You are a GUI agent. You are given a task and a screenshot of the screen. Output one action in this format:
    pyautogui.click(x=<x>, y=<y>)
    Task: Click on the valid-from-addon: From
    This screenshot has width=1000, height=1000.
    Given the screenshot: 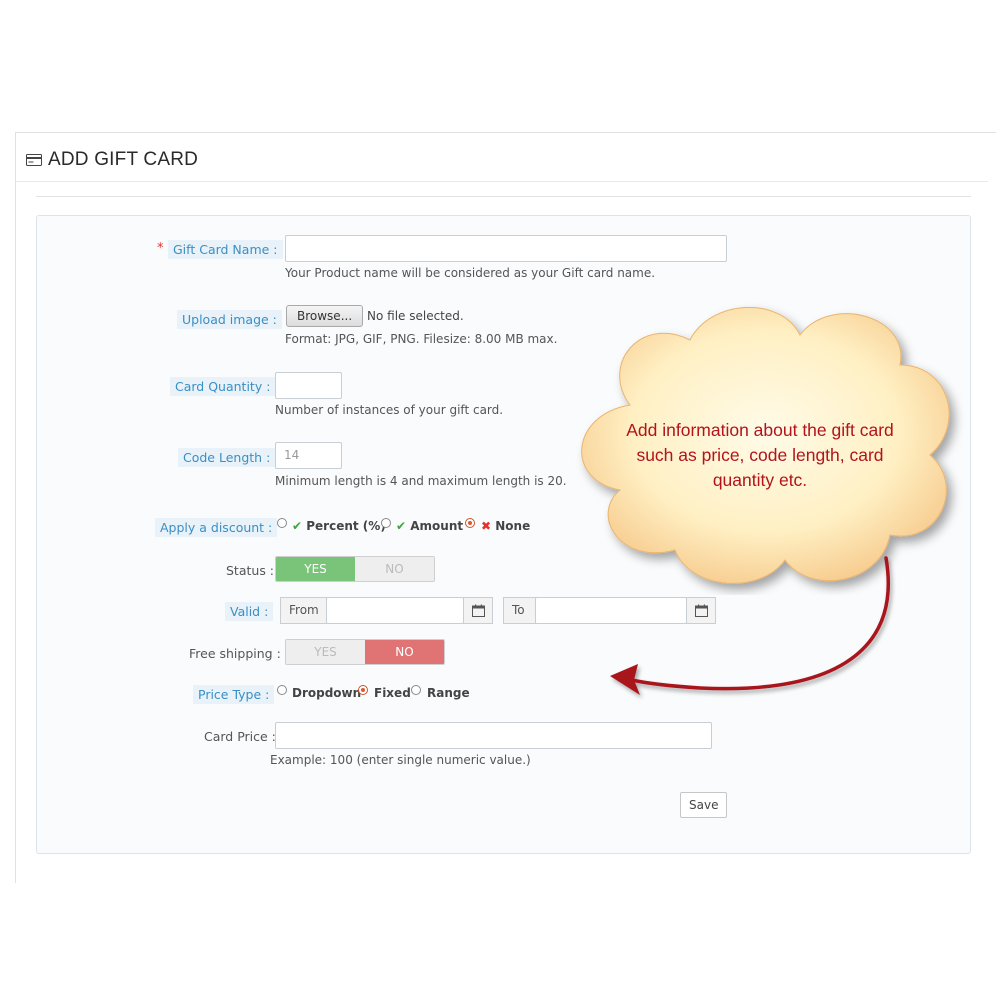 What is the action you would take?
    pyautogui.click(x=303, y=610)
    